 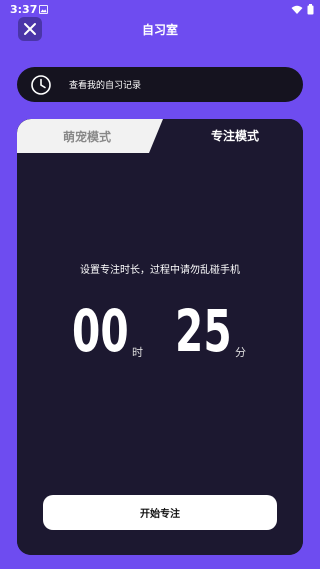 What do you see at coordinates (105, 86) in the screenshot?
I see `study-record-label: 查看我的自习记录` at bounding box center [105, 86].